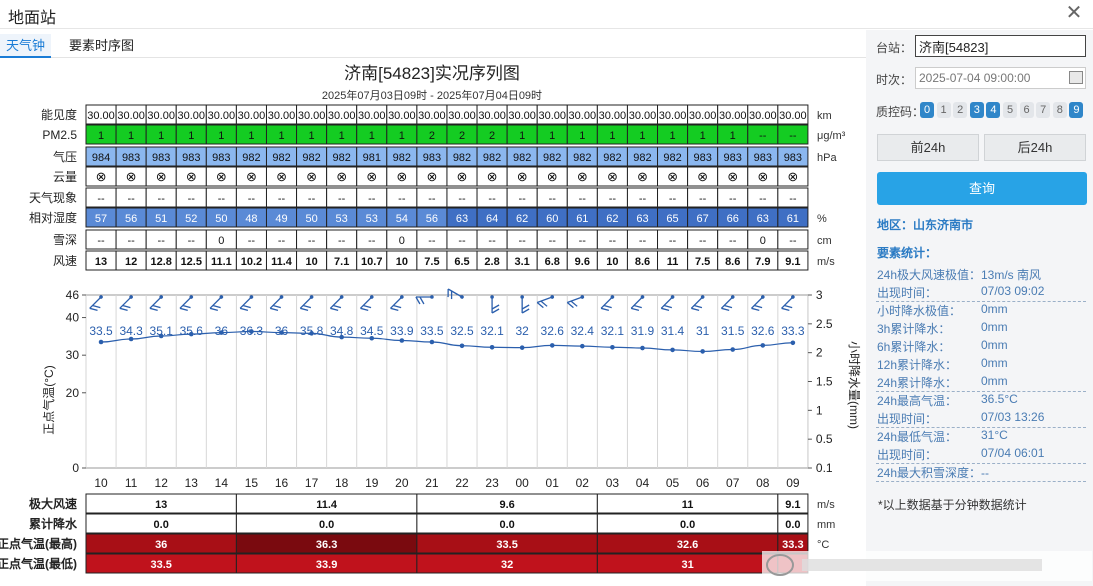 The height and width of the screenshot is (586, 1093). I want to click on stat-row: 12h累计降水： 0mm, so click(981, 365).